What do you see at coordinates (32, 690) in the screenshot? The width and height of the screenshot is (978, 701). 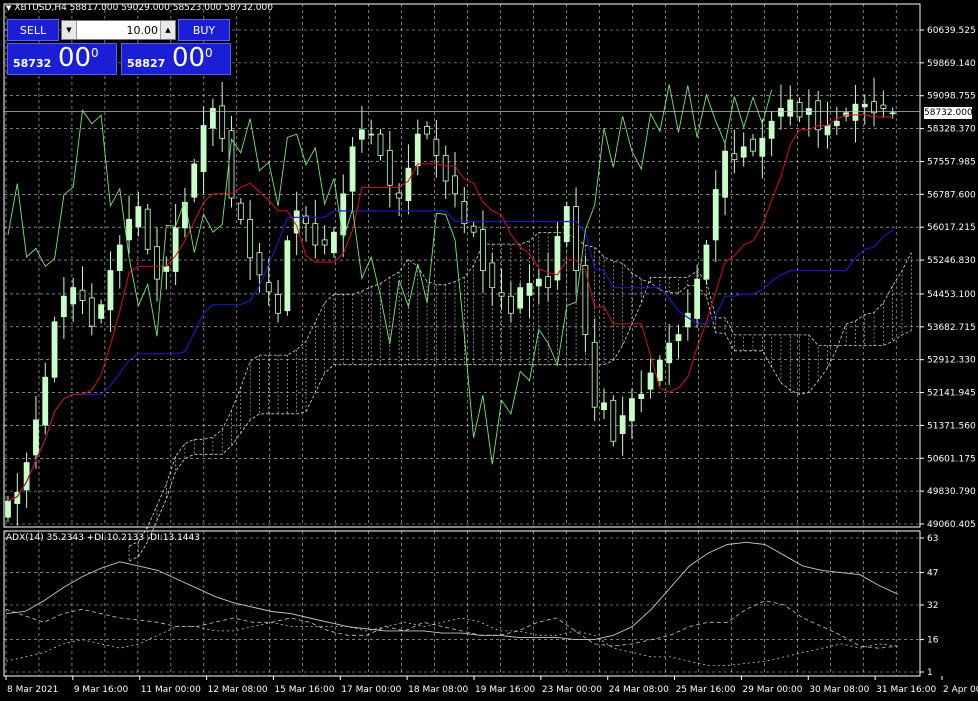 I see `x-tick-label: 8 Mar 2021` at bounding box center [32, 690].